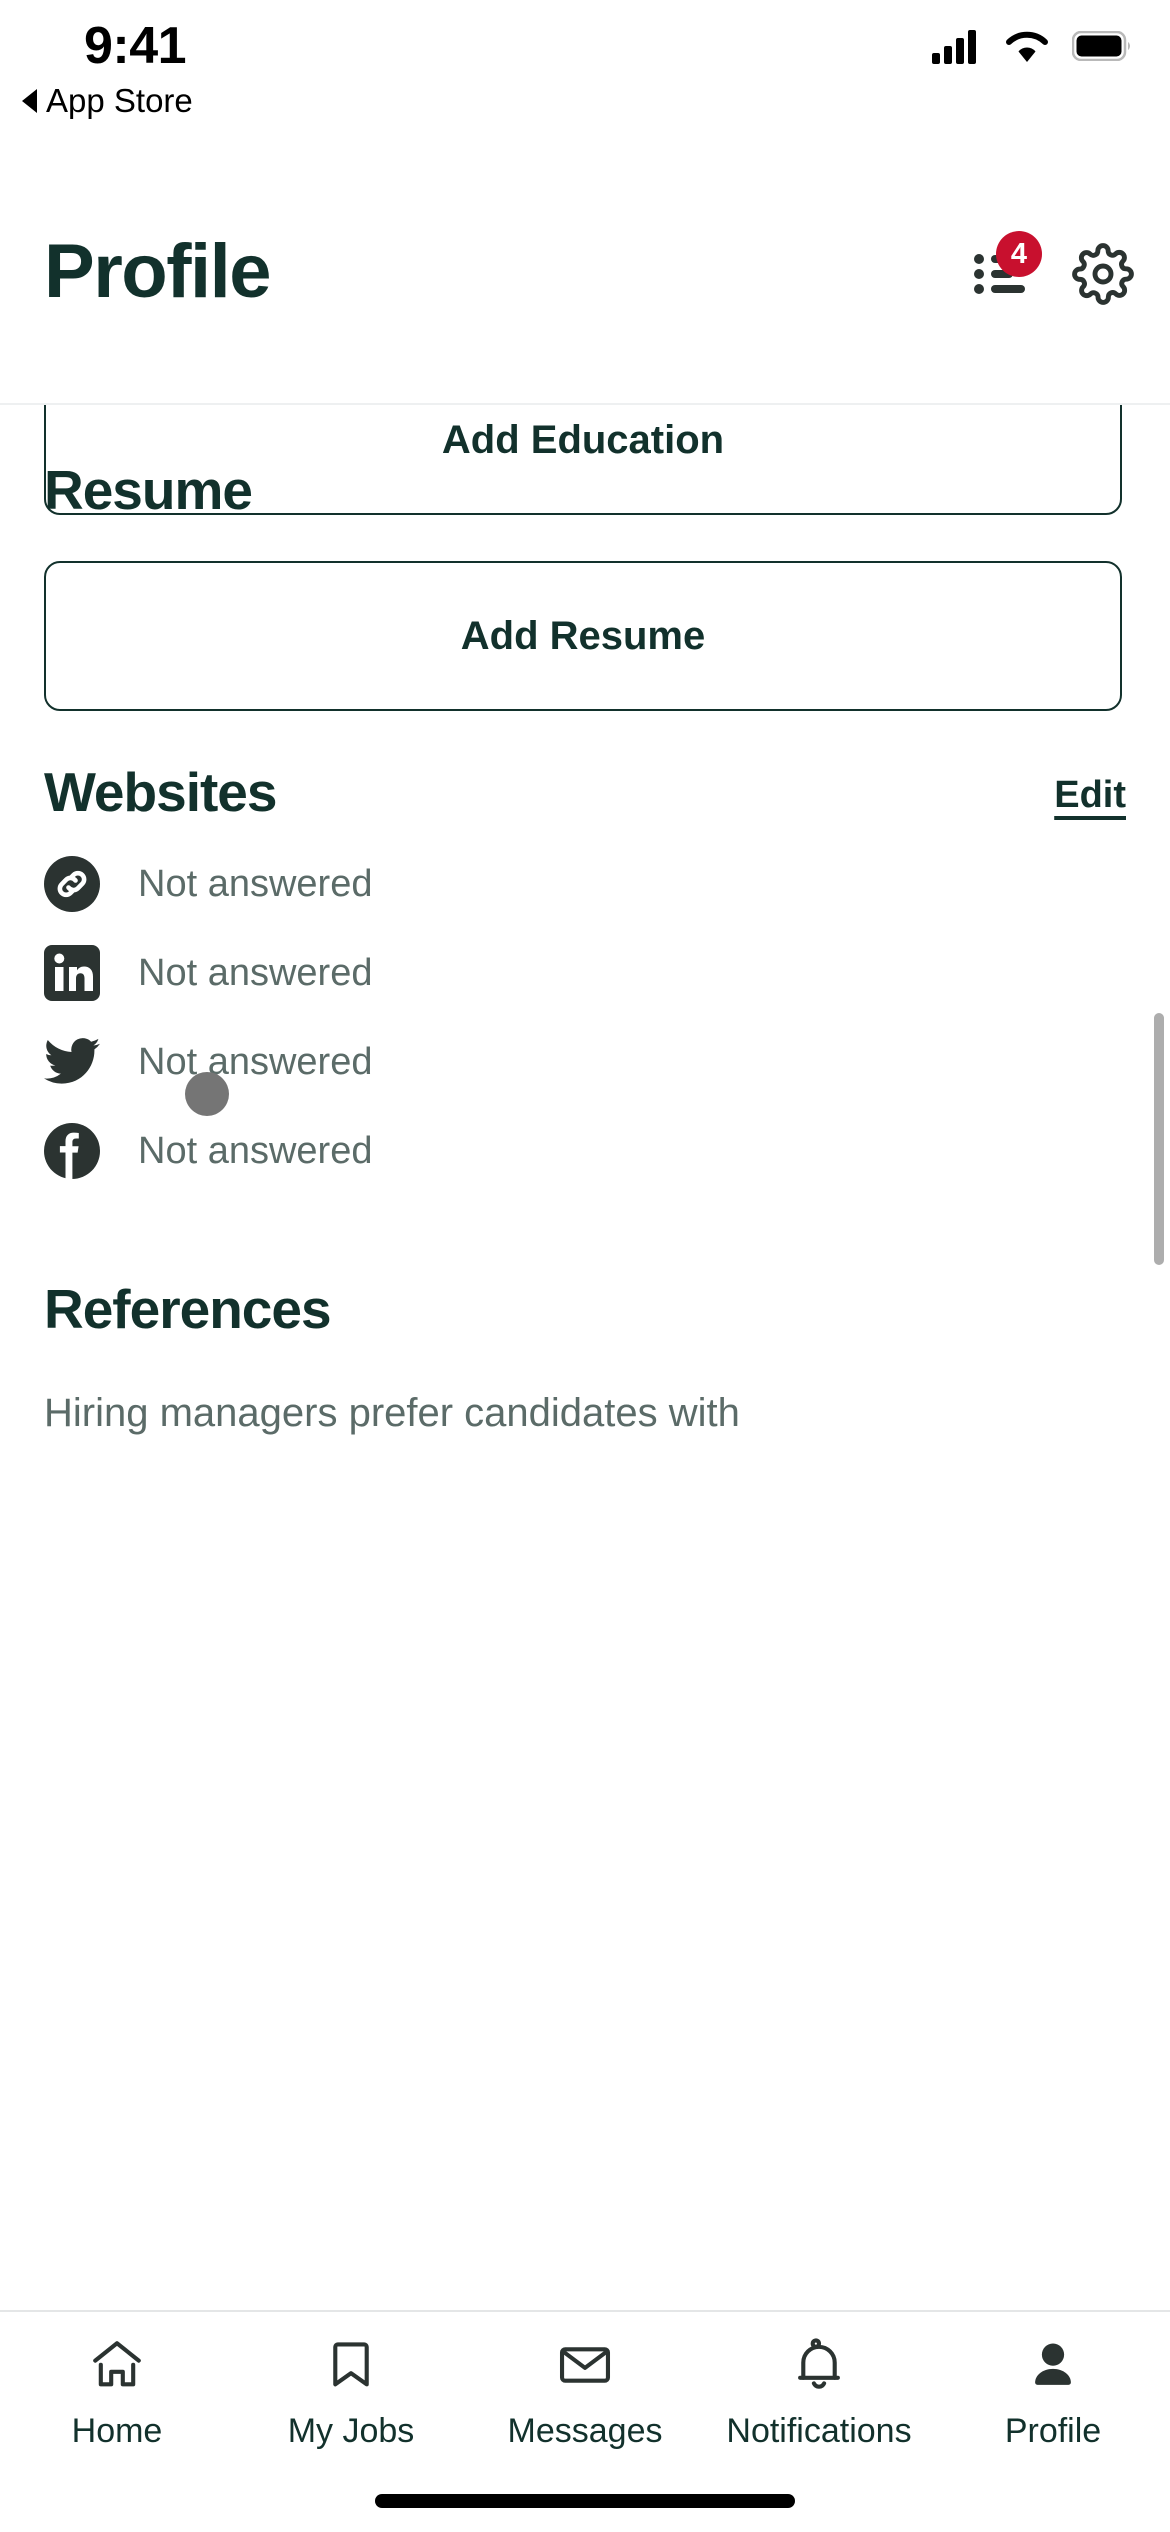 The image size is (1170, 2532). I want to click on bell-icon, so click(819, 2365).